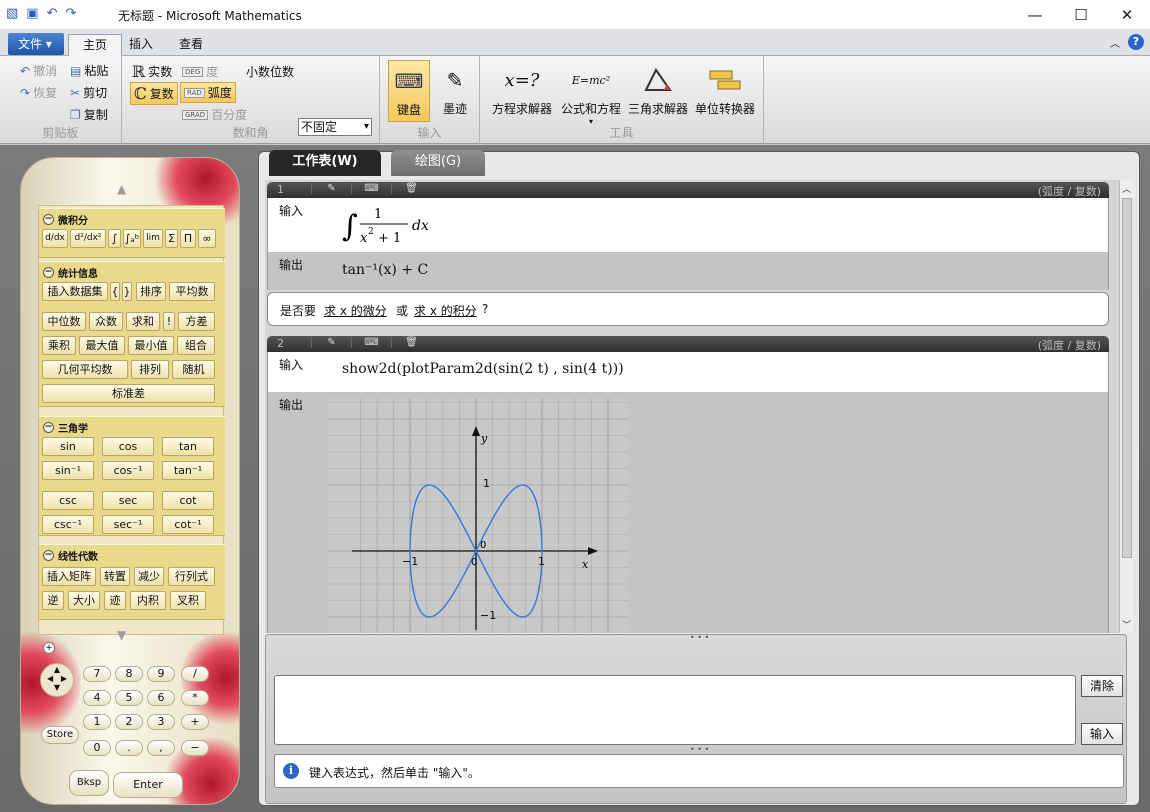 The height and width of the screenshot is (812, 1150). What do you see at coordinates (192, 291) in the screenshot?
I see `mean-button: 平均数` at bounding box center [192, 291].